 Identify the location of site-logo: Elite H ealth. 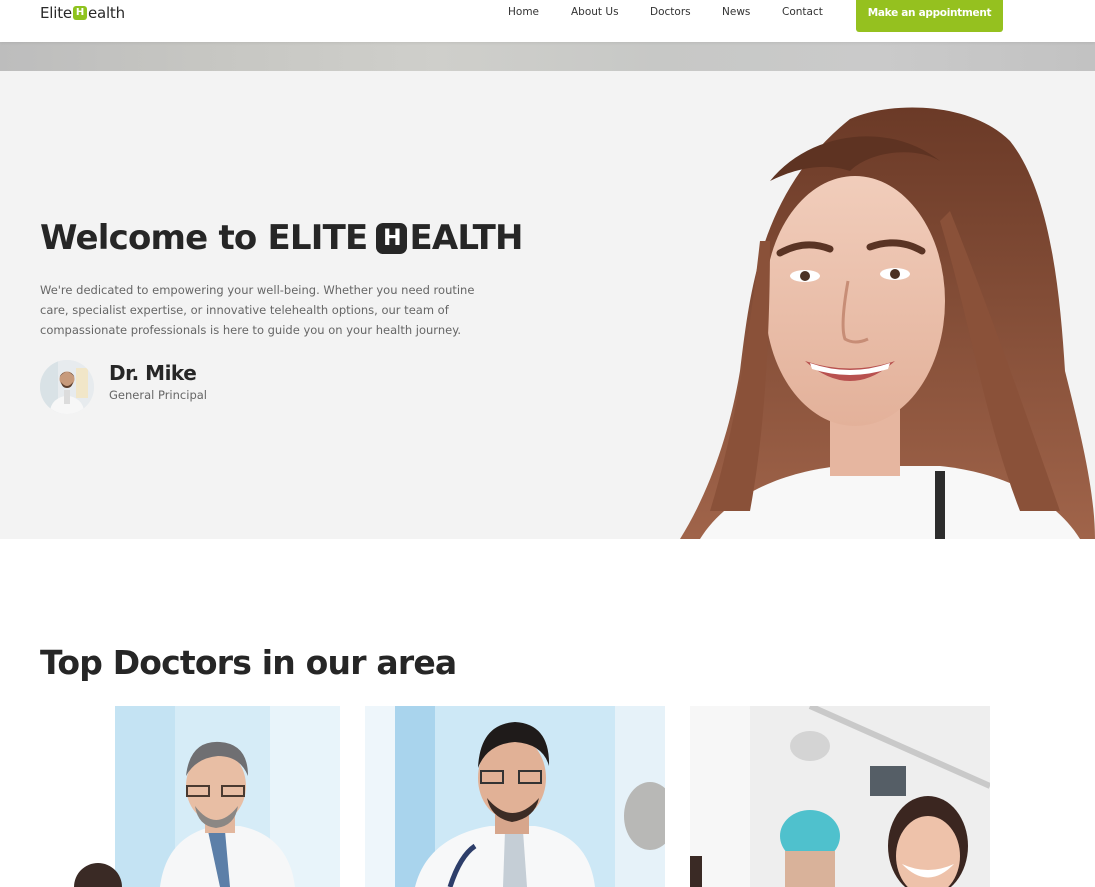
(82, 13).